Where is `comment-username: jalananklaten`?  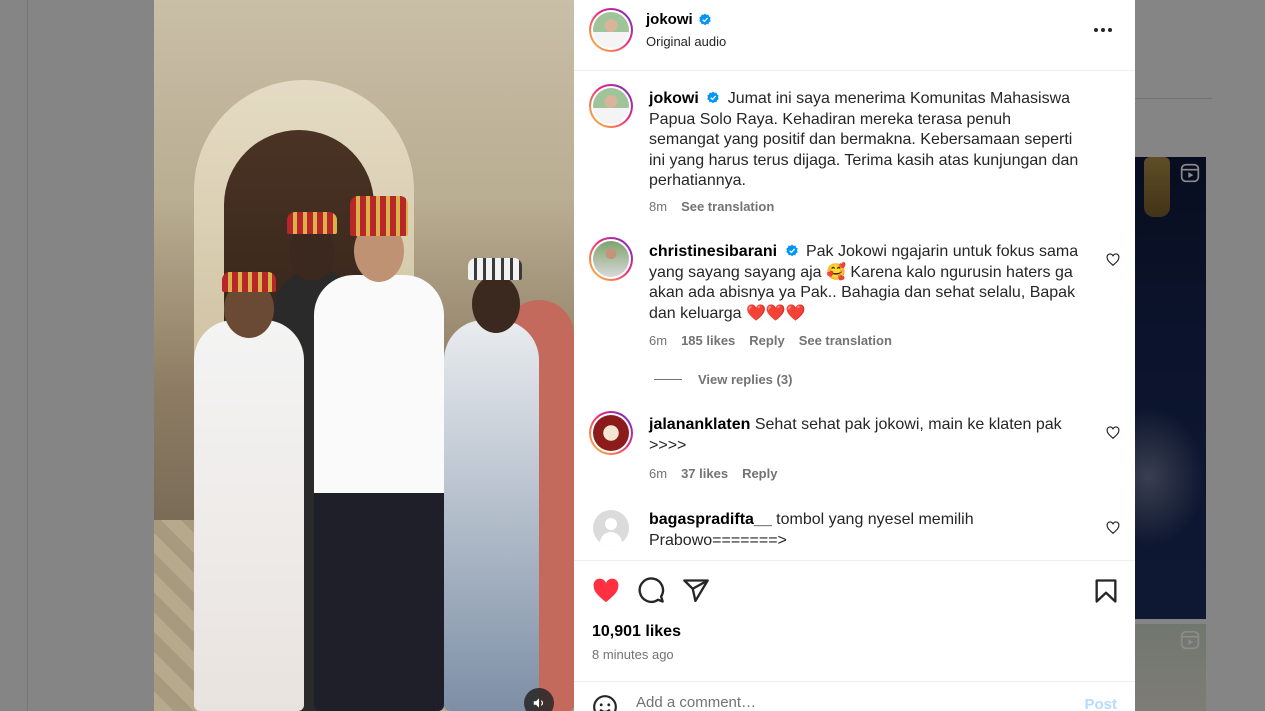 comment-username: jalananklaten is located at coordinates (699, 424).